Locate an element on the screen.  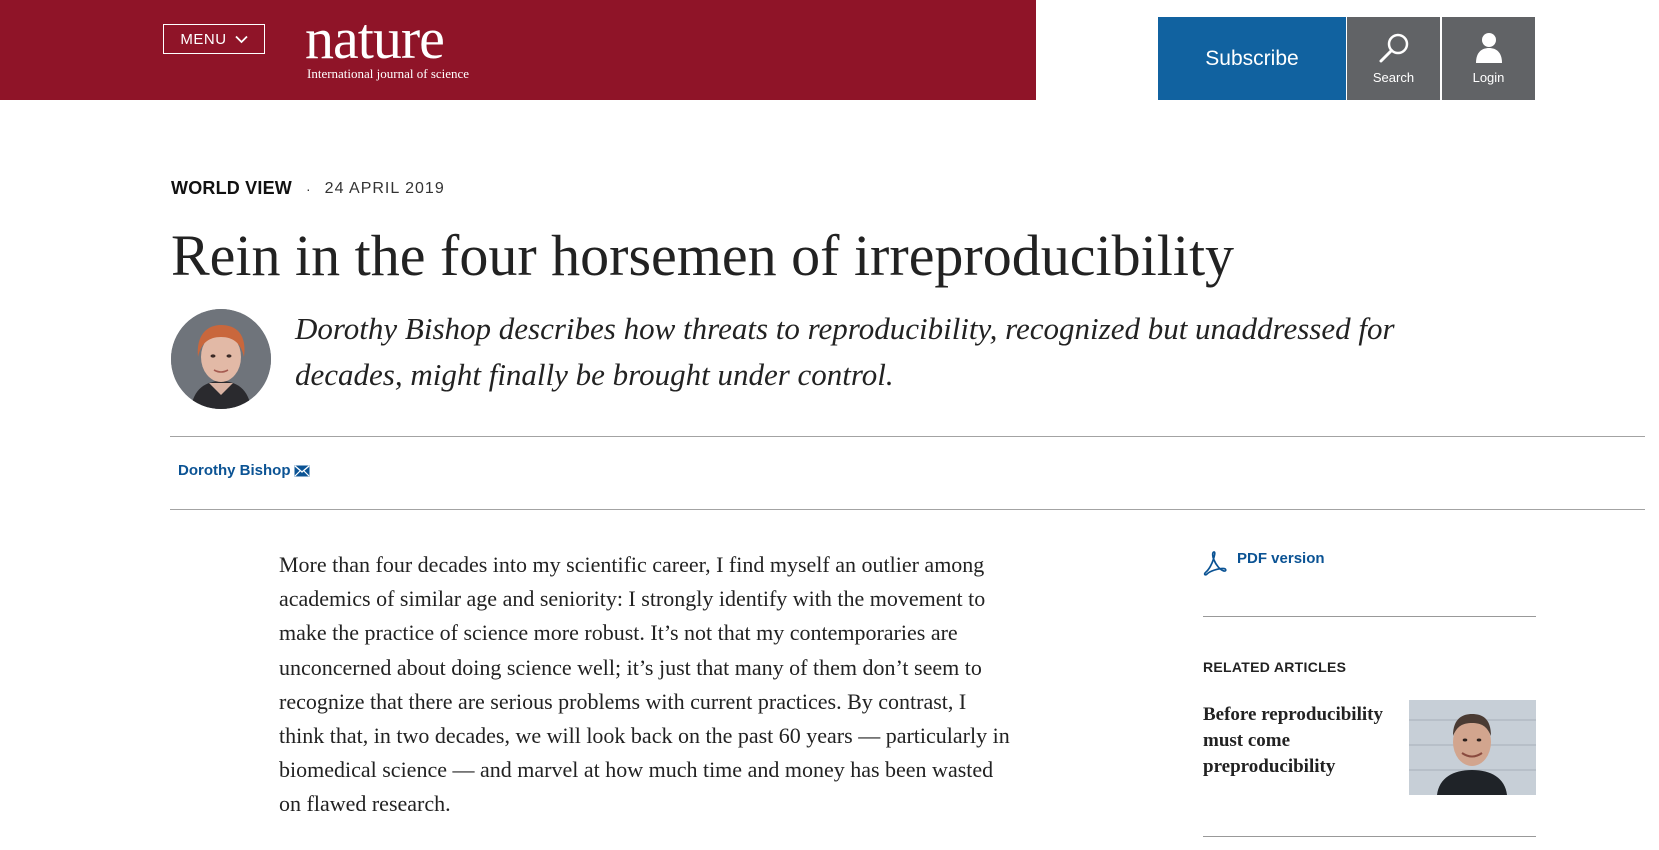
login-label: Login is located at coordinates (1488, 77).